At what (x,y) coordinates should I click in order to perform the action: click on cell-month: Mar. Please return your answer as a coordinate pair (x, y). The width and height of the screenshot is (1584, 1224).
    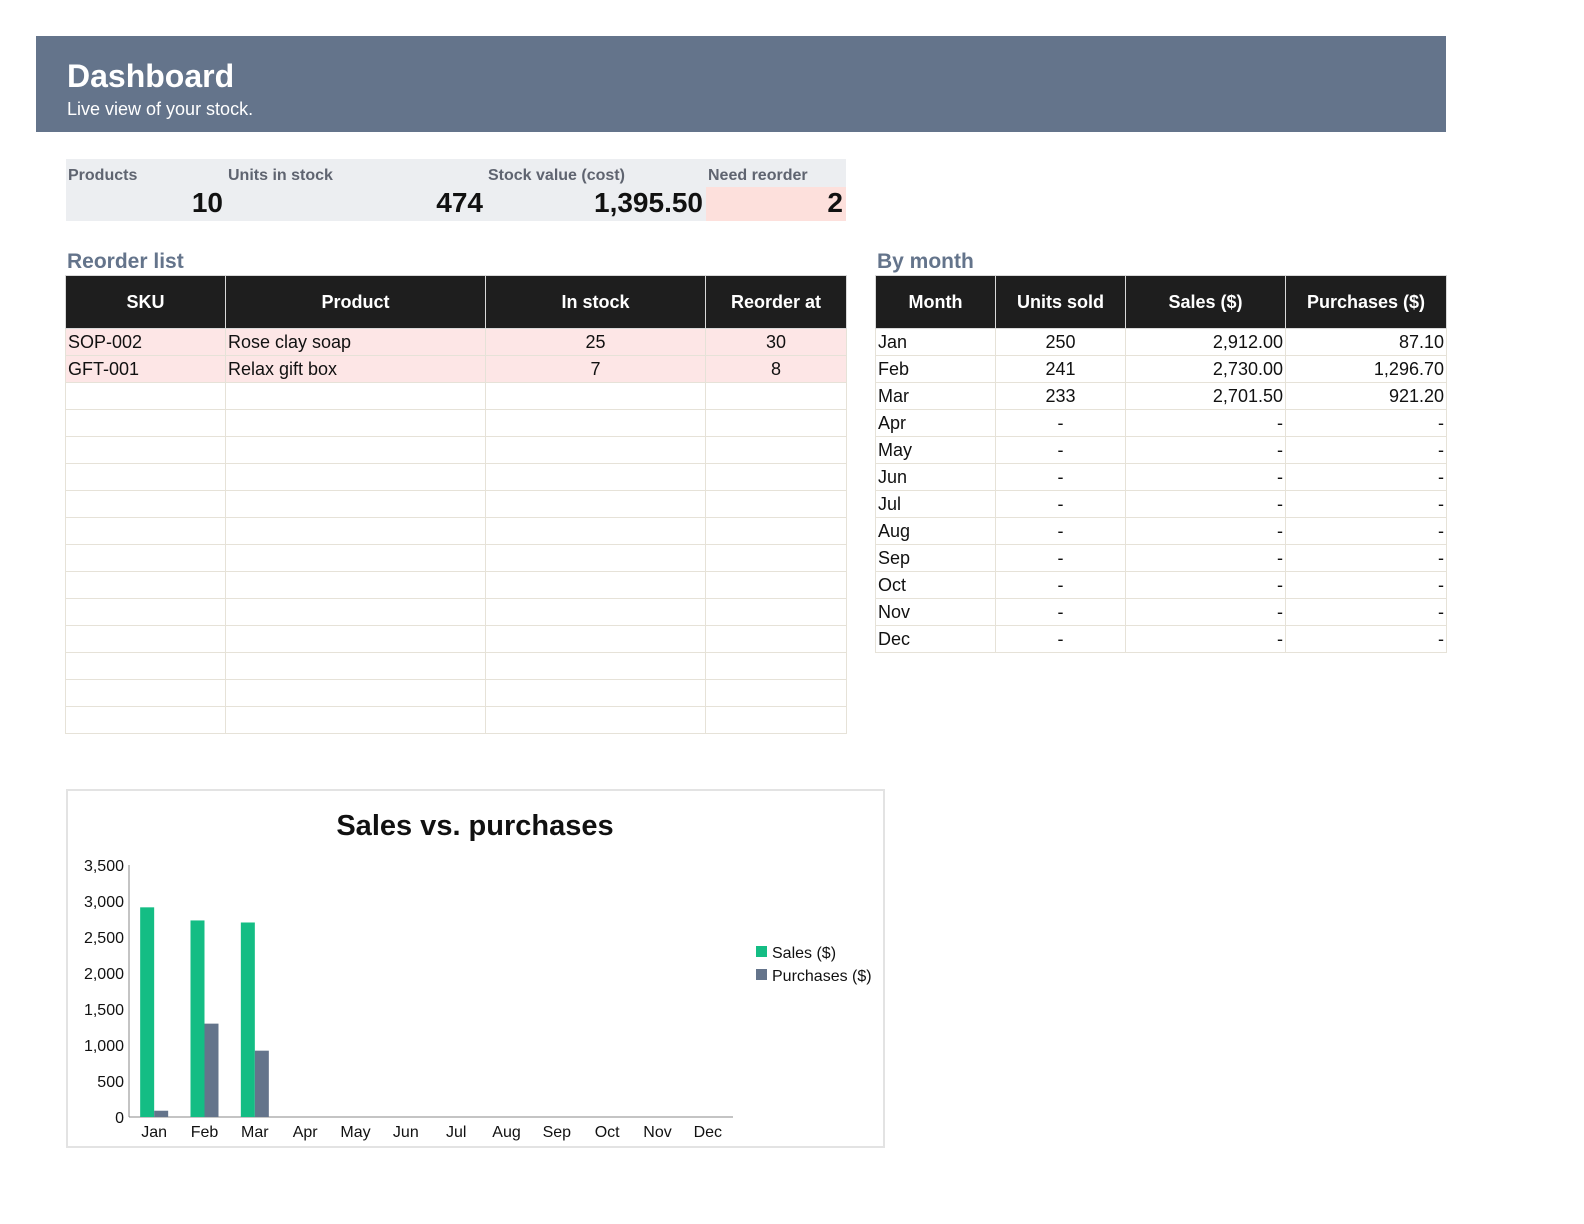
    Looking at the image, I should click on (935, 396).